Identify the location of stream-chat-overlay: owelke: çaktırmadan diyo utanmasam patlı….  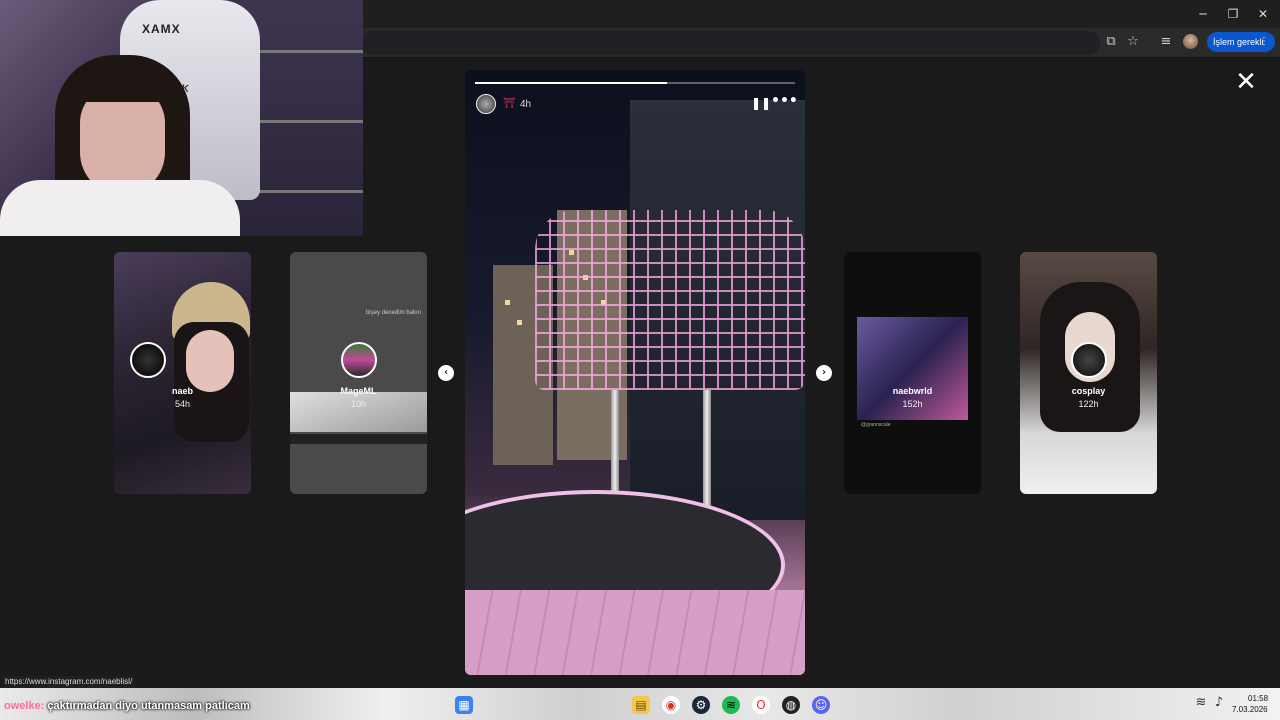
(127, 706).